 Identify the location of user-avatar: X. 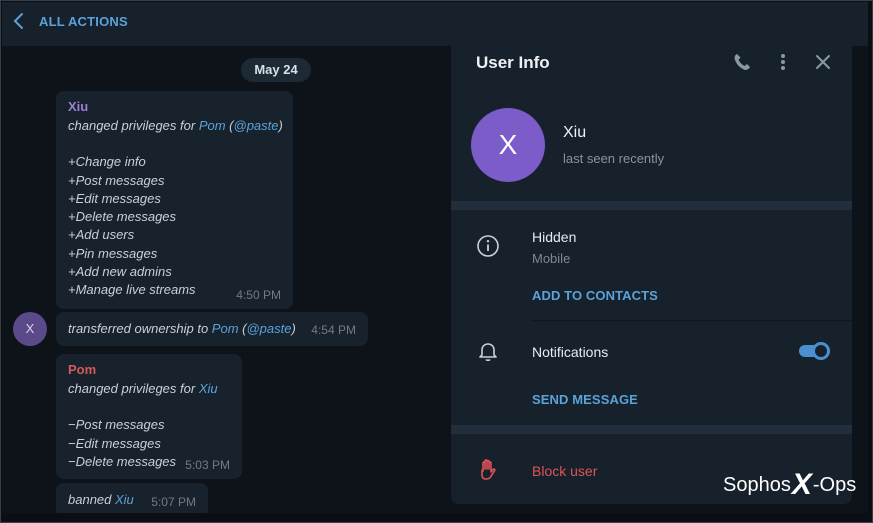
(508, 145).